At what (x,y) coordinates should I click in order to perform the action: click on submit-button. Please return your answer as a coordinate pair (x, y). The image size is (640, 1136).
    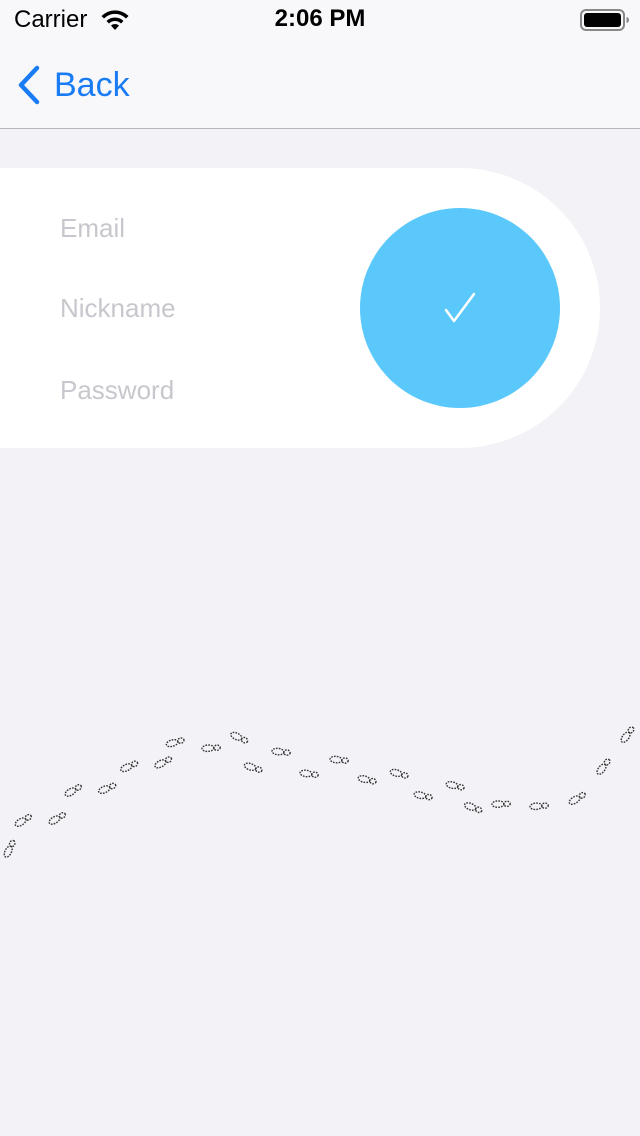
    Looking at the image, I should click on (460, 308).